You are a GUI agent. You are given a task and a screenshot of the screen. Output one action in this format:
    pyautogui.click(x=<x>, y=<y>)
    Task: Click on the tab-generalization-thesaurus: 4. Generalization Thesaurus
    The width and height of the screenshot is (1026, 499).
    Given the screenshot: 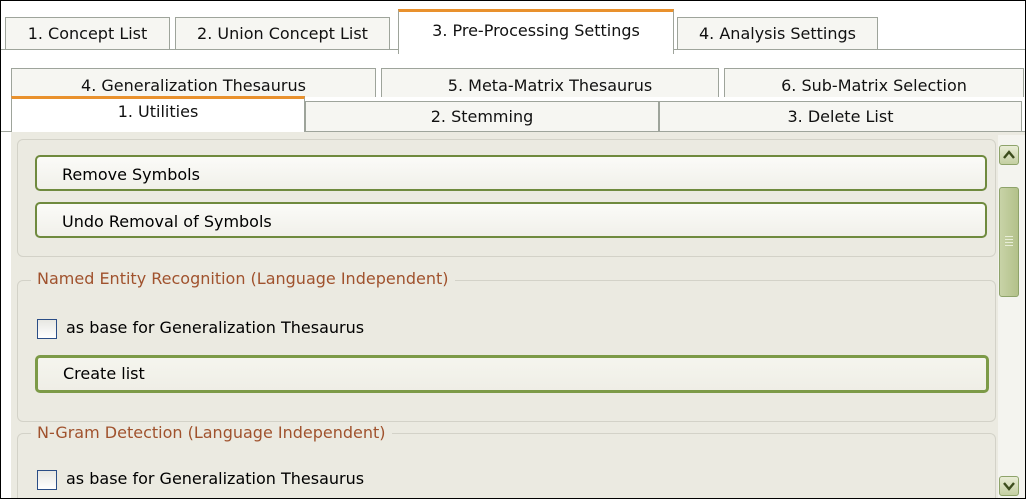 What is the action you would take?
    pyautogui.click(x=193, y=82)
    